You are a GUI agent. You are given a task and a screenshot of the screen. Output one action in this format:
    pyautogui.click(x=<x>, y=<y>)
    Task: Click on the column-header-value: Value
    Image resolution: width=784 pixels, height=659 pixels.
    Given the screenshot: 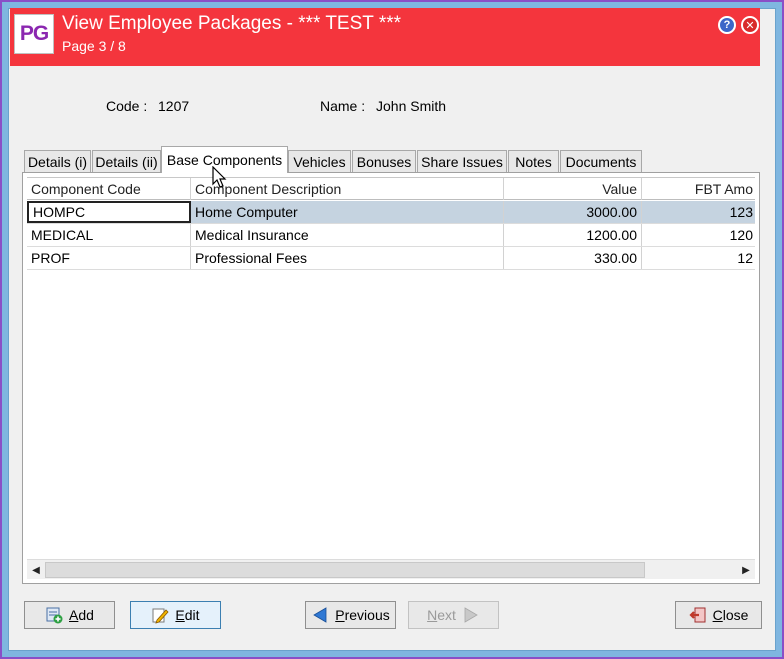 What is the action you would take?
    pyautogui.click(x=573, y=189)
    